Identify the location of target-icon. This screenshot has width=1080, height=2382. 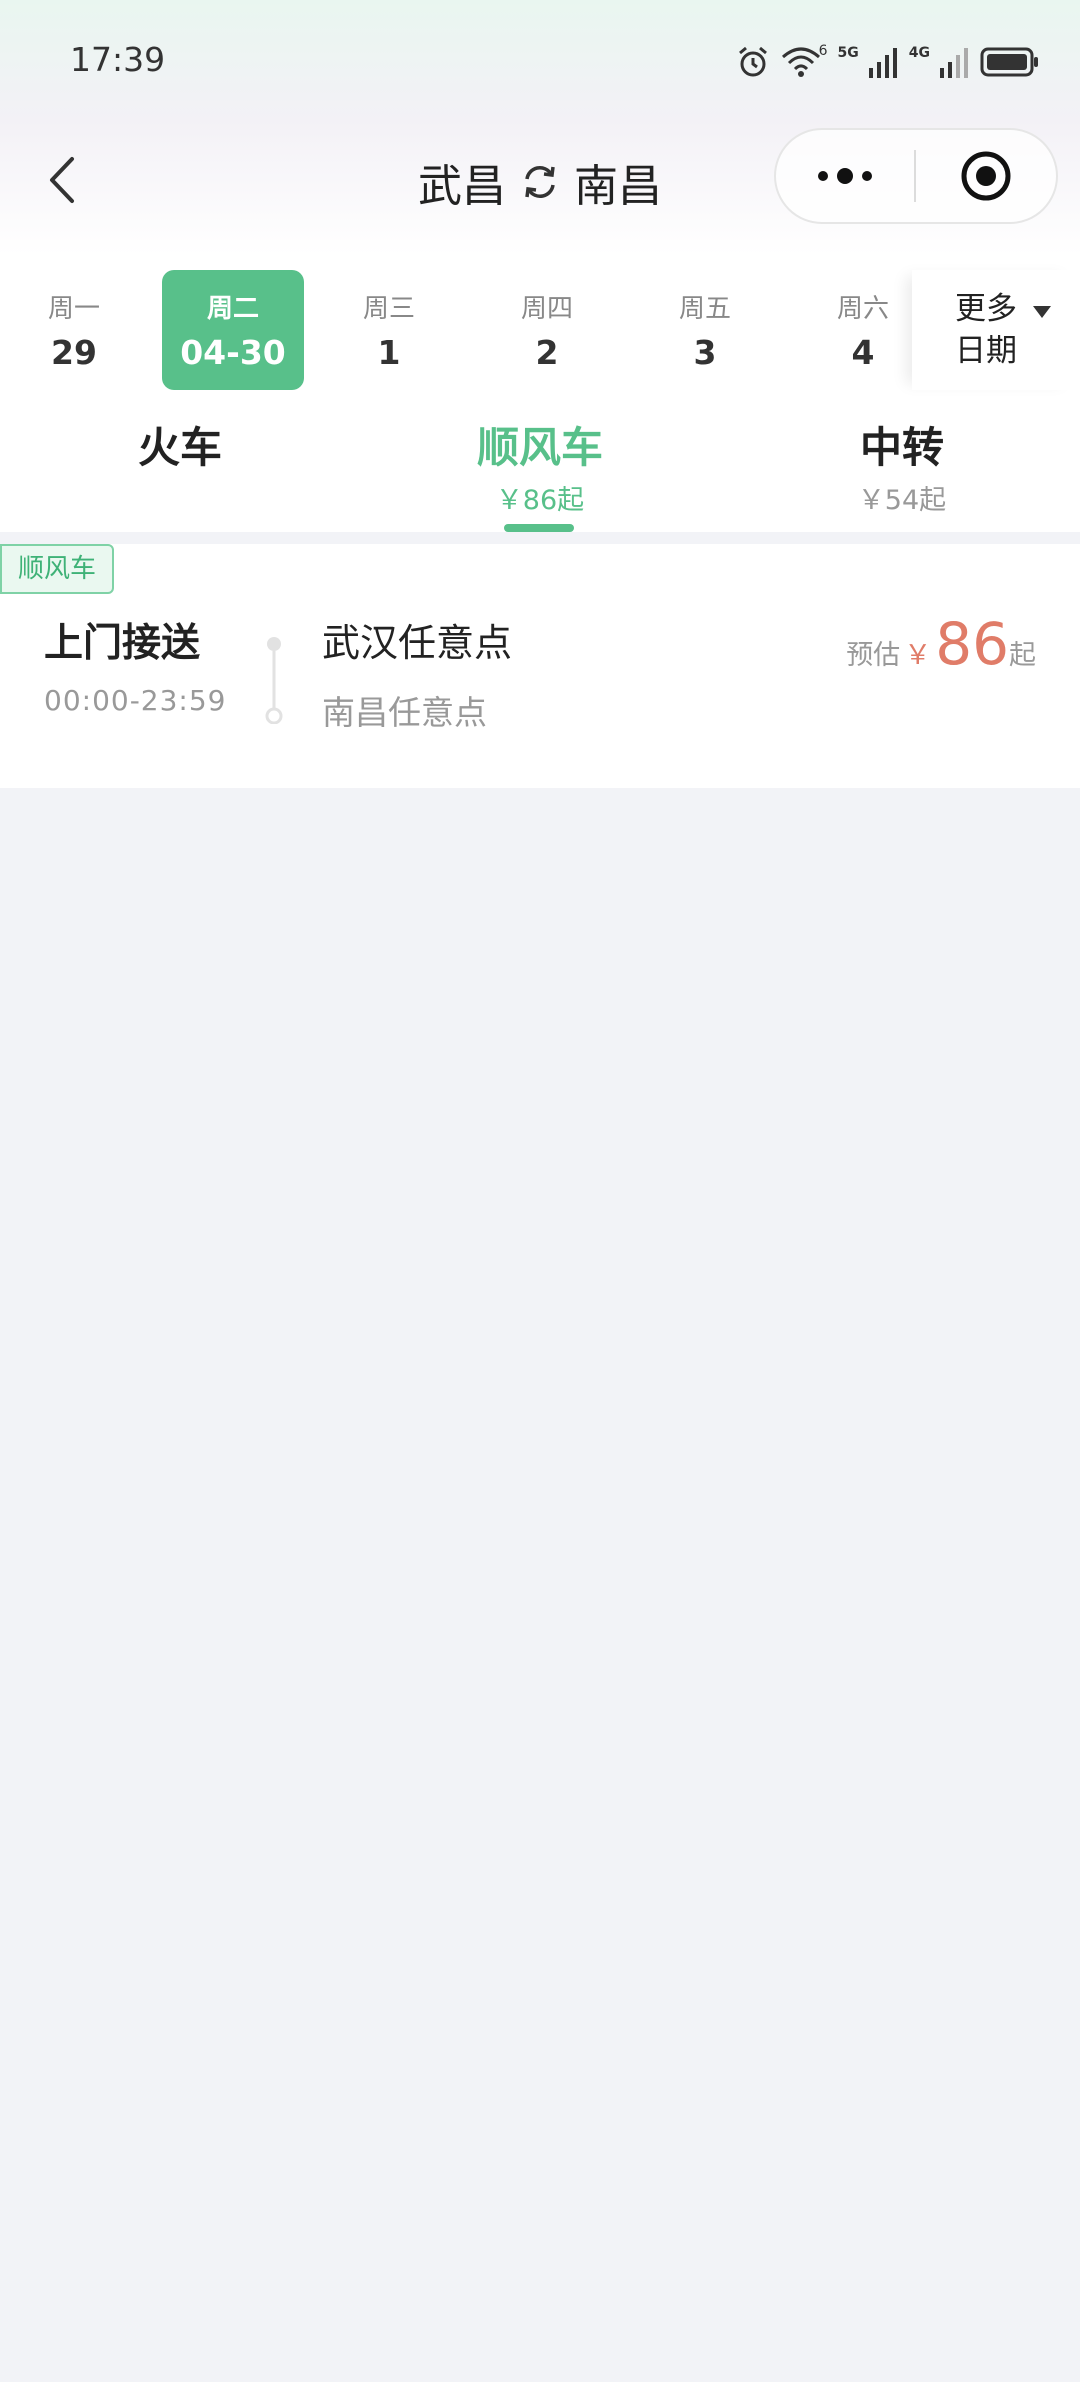
(986, 176).